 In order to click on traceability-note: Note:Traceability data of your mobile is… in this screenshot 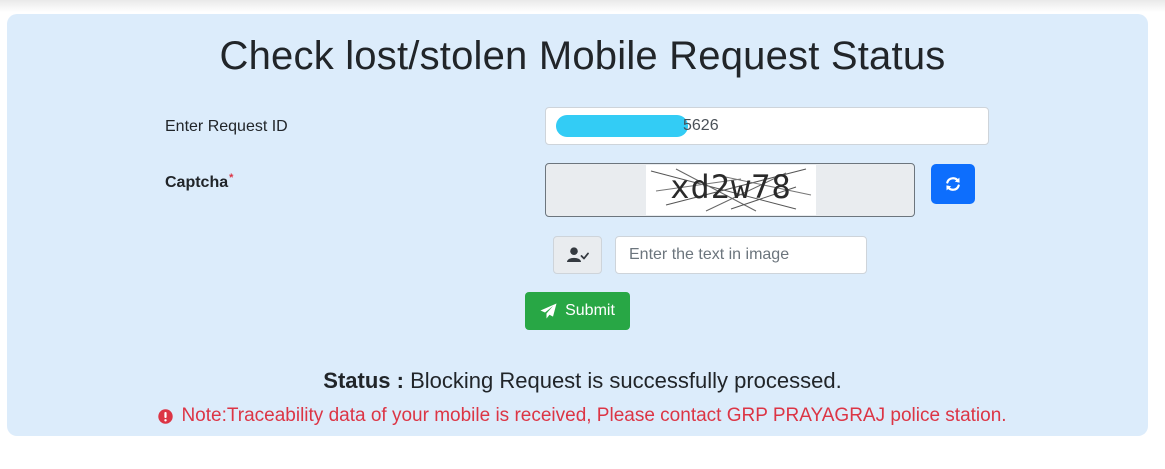, I will do `click(582, 416)`.